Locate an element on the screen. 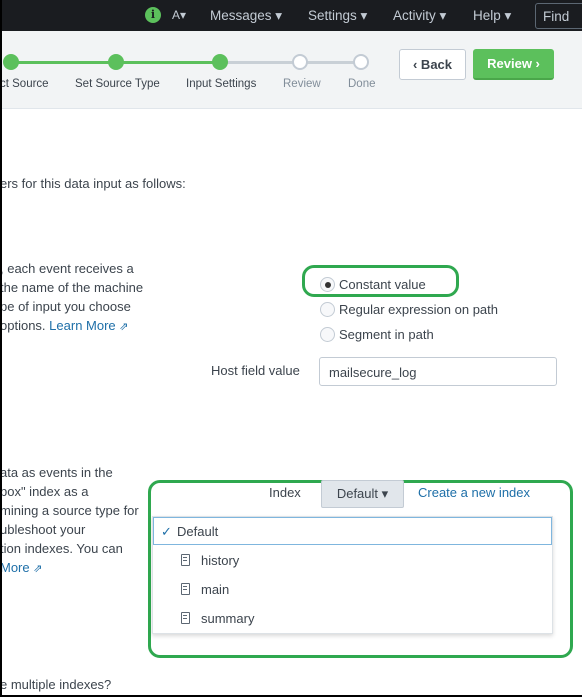 Image resolution: width=582 pixels, height=697 pixels. progress-line-todo is located at coordinates (290, 62).